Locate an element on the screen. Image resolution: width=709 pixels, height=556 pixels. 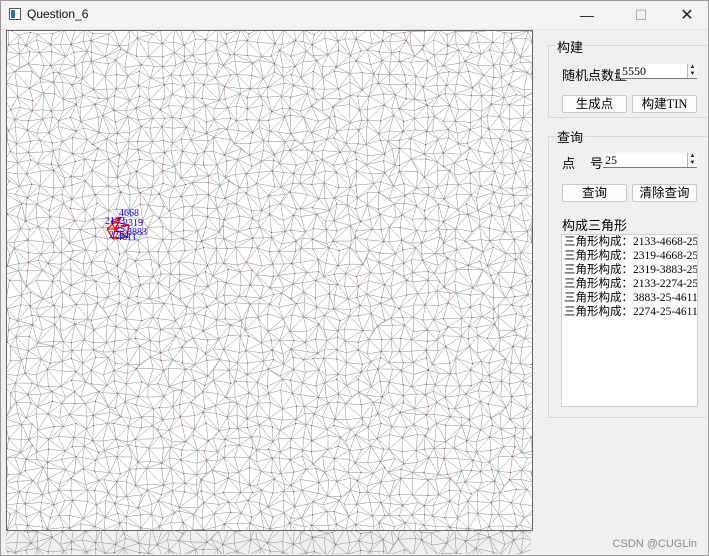
points-count-label: 随机点数量 is located at coordinates (595, 75).